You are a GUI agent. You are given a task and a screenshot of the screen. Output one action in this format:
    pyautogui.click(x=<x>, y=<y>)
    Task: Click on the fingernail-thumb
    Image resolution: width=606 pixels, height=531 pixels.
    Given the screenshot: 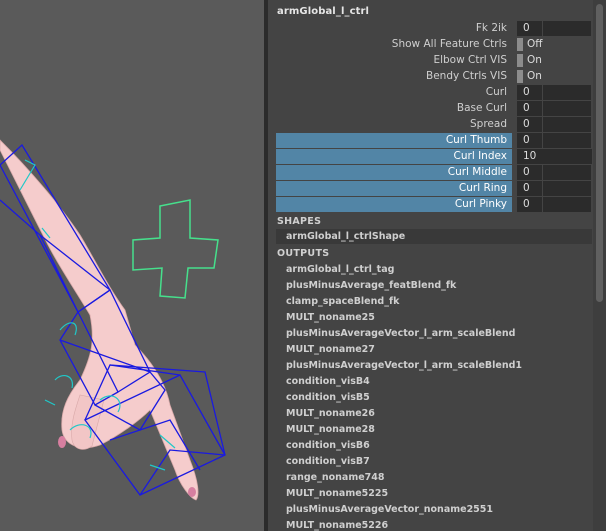 What is the action you would take?
    pyautogui.click(x=62, y=442)
    